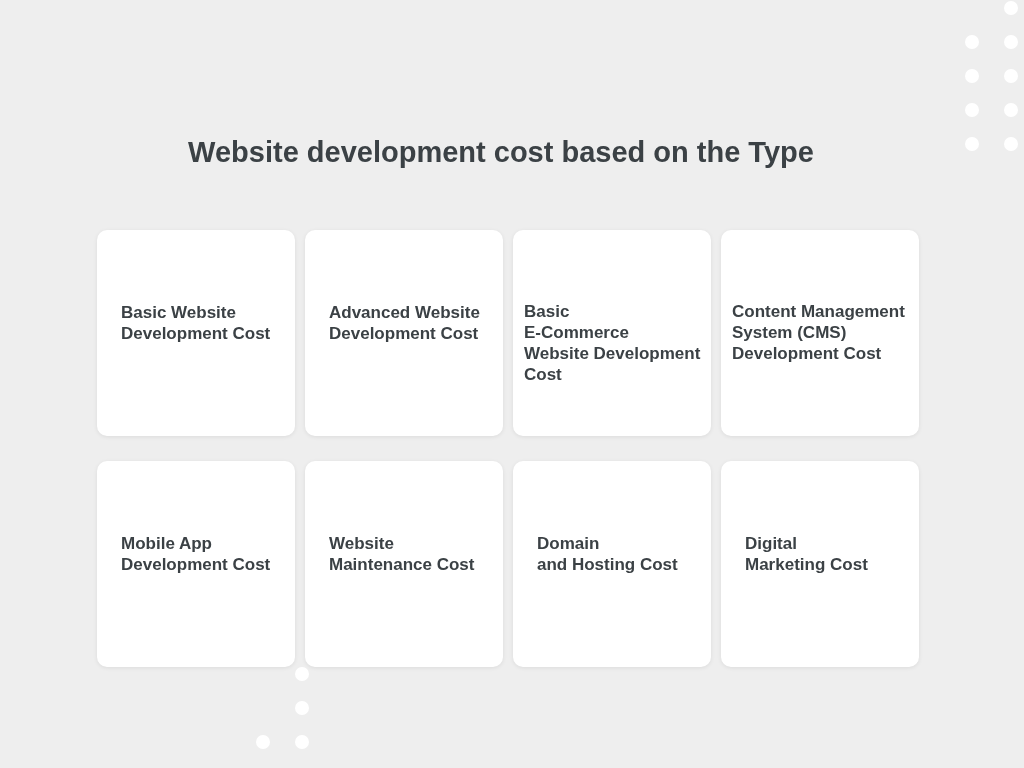 The width and height of the screenshot is (1024, 768). What do you see at coordinates (818, 332) in the screenshot?
I see `card-label: Content Management System (CMS) Development Cost` at bounding box center [818, 332].